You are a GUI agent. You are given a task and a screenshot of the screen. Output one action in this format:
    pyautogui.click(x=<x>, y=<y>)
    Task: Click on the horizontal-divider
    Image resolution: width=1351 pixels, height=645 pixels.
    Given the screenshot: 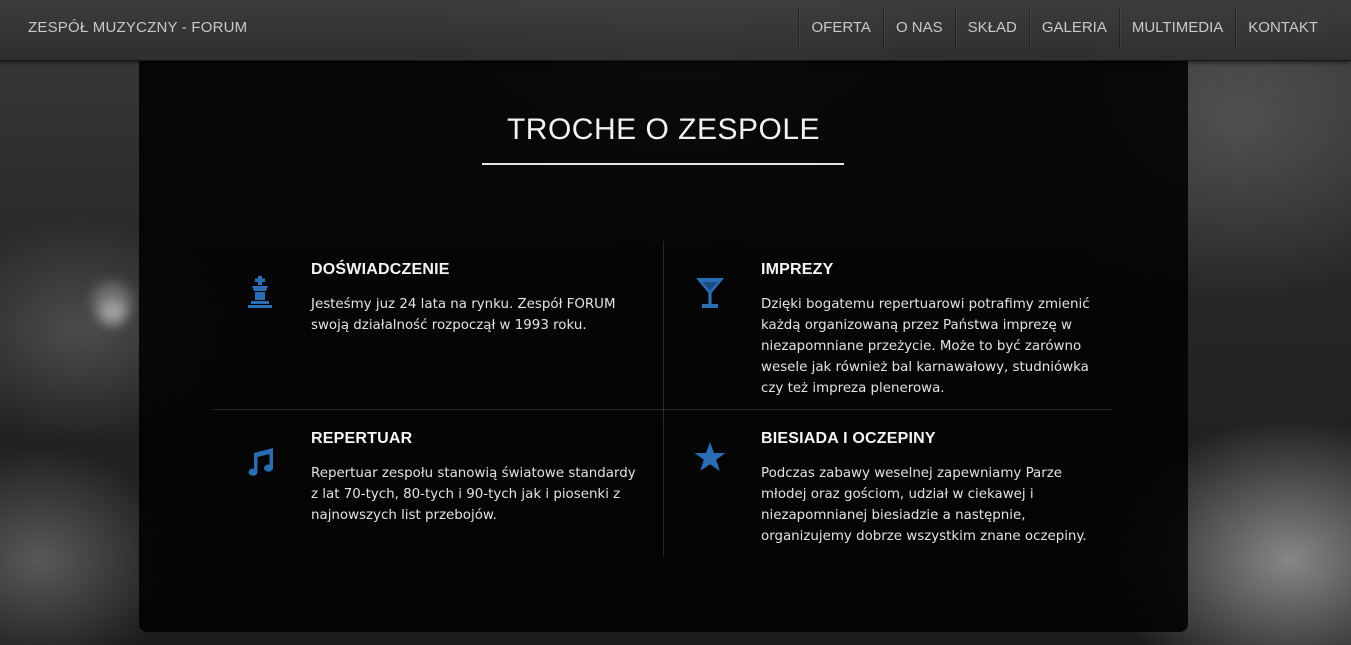 What is the action you would take?
    pyautogui.click(x=663, y=409)
    